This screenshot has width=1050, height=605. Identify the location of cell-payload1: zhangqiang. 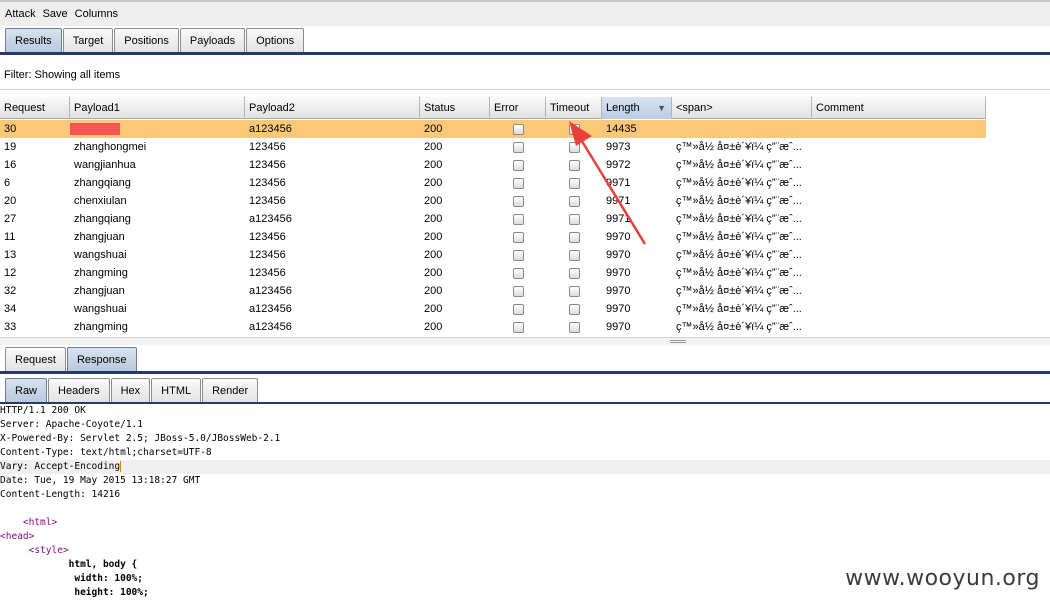
(102, 183).